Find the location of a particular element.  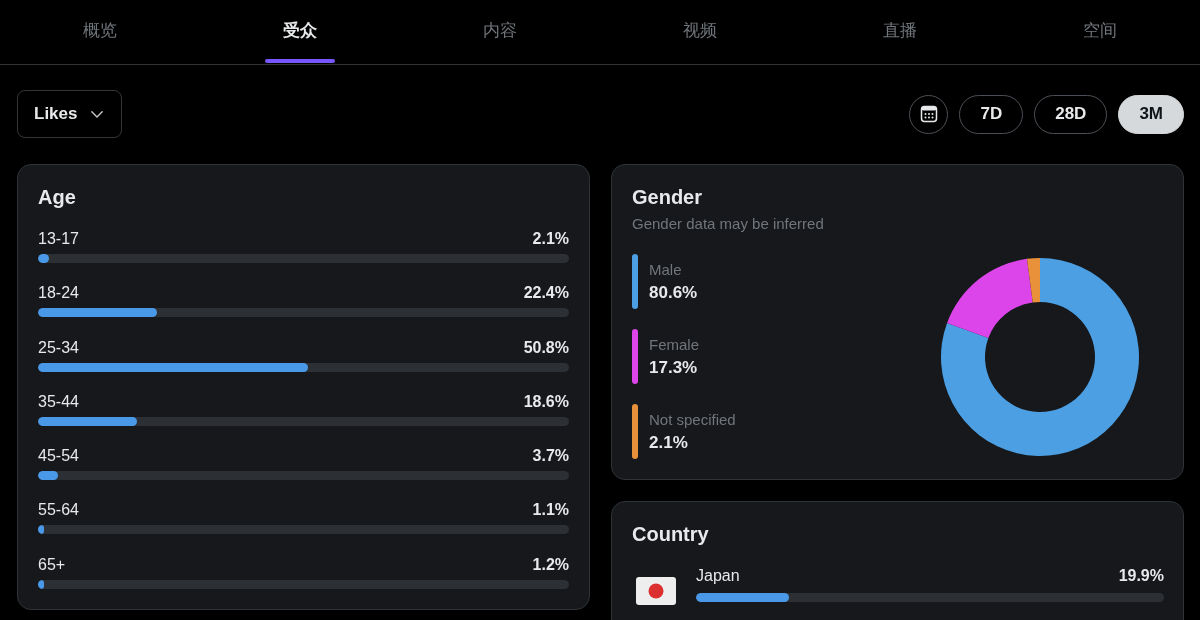

percentage-value: 1.1% is located at coordinates (550, 510).